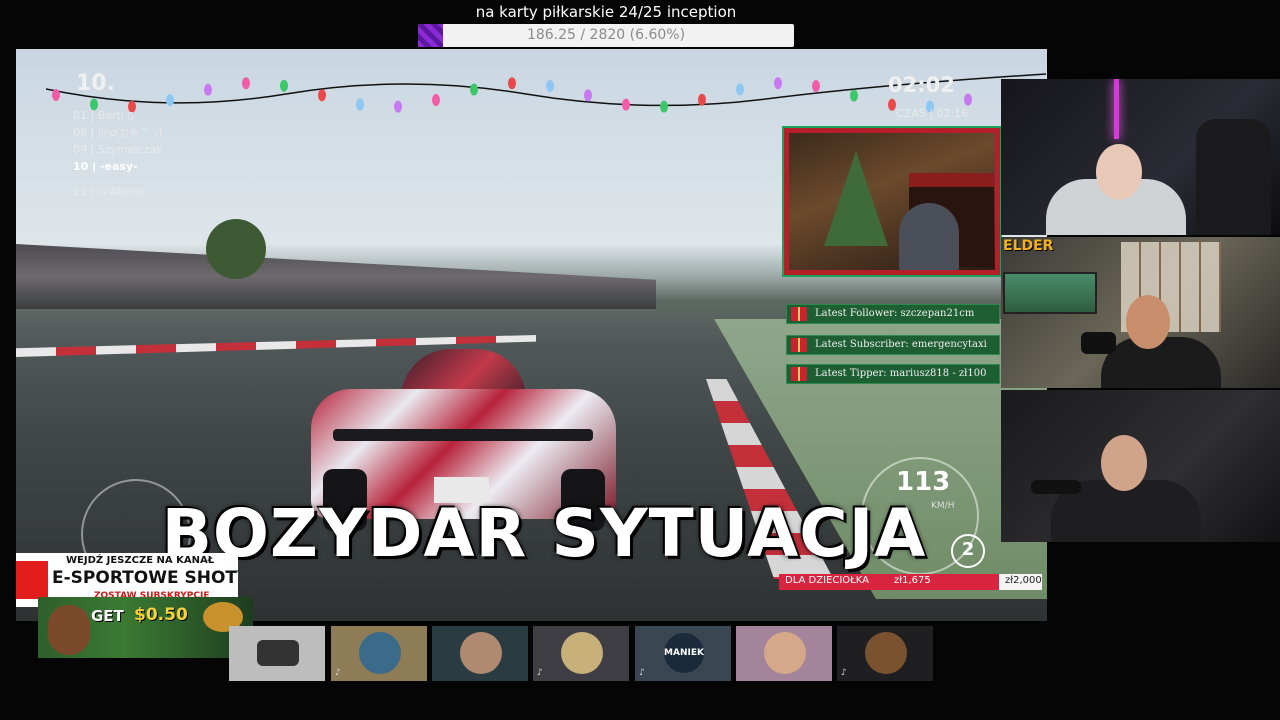 The image size is (1280, 720). I want to click on casino-ad: GET $0.50, so click(145, 627).